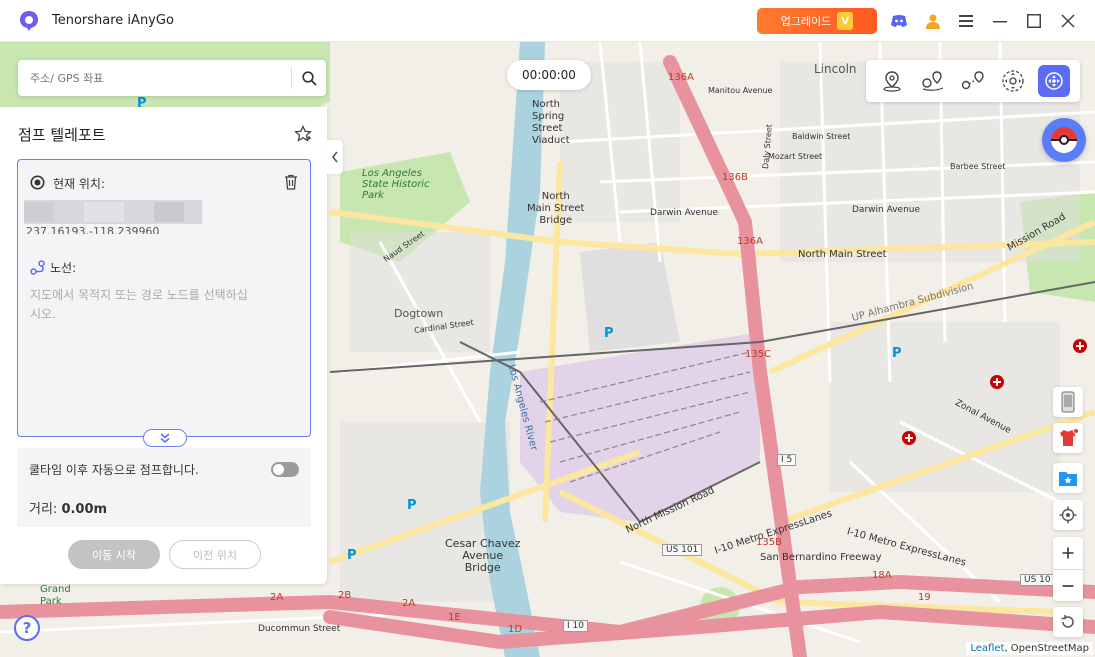 This screenshot has height=657, width=1095. I want to click on map-label-state-park: Los Angeles State Historic Park, so click(396, 184).